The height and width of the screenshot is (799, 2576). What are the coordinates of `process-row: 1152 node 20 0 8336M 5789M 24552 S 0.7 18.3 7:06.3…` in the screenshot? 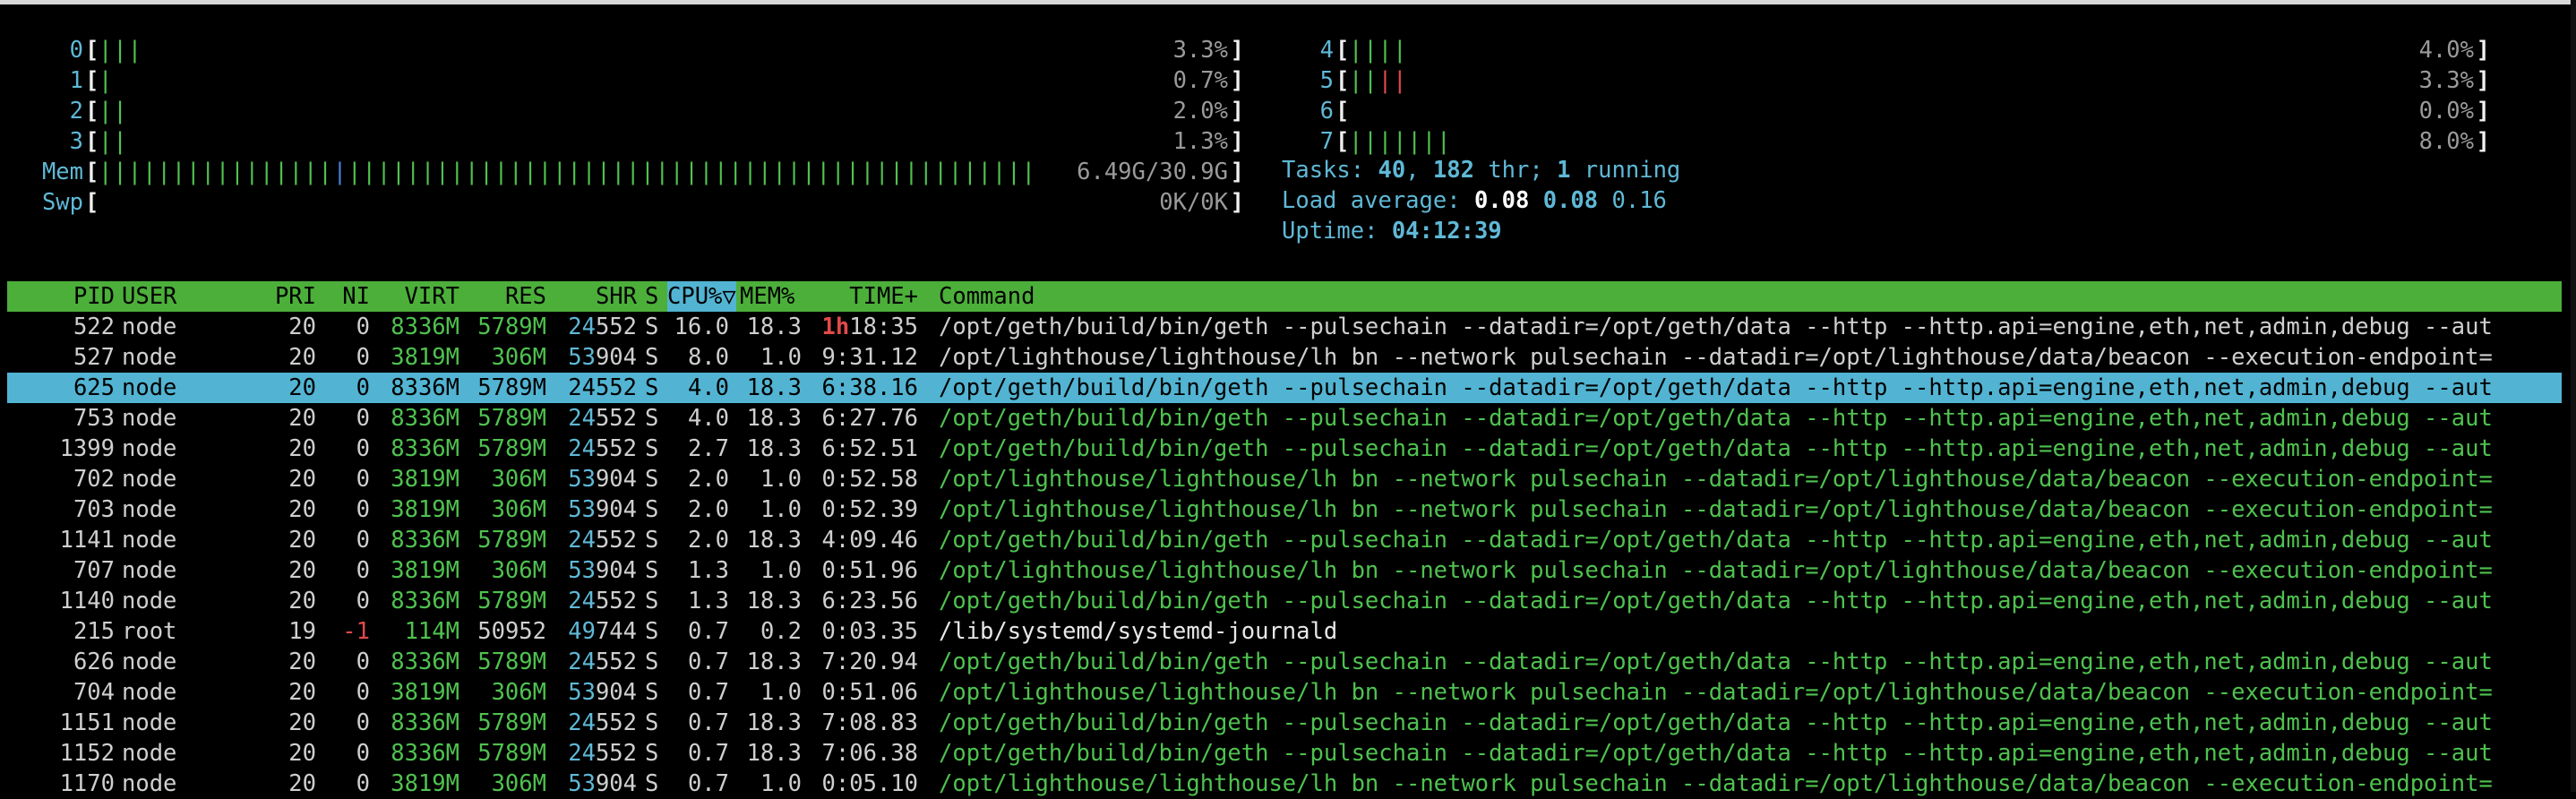 It's located at (1284, 753).